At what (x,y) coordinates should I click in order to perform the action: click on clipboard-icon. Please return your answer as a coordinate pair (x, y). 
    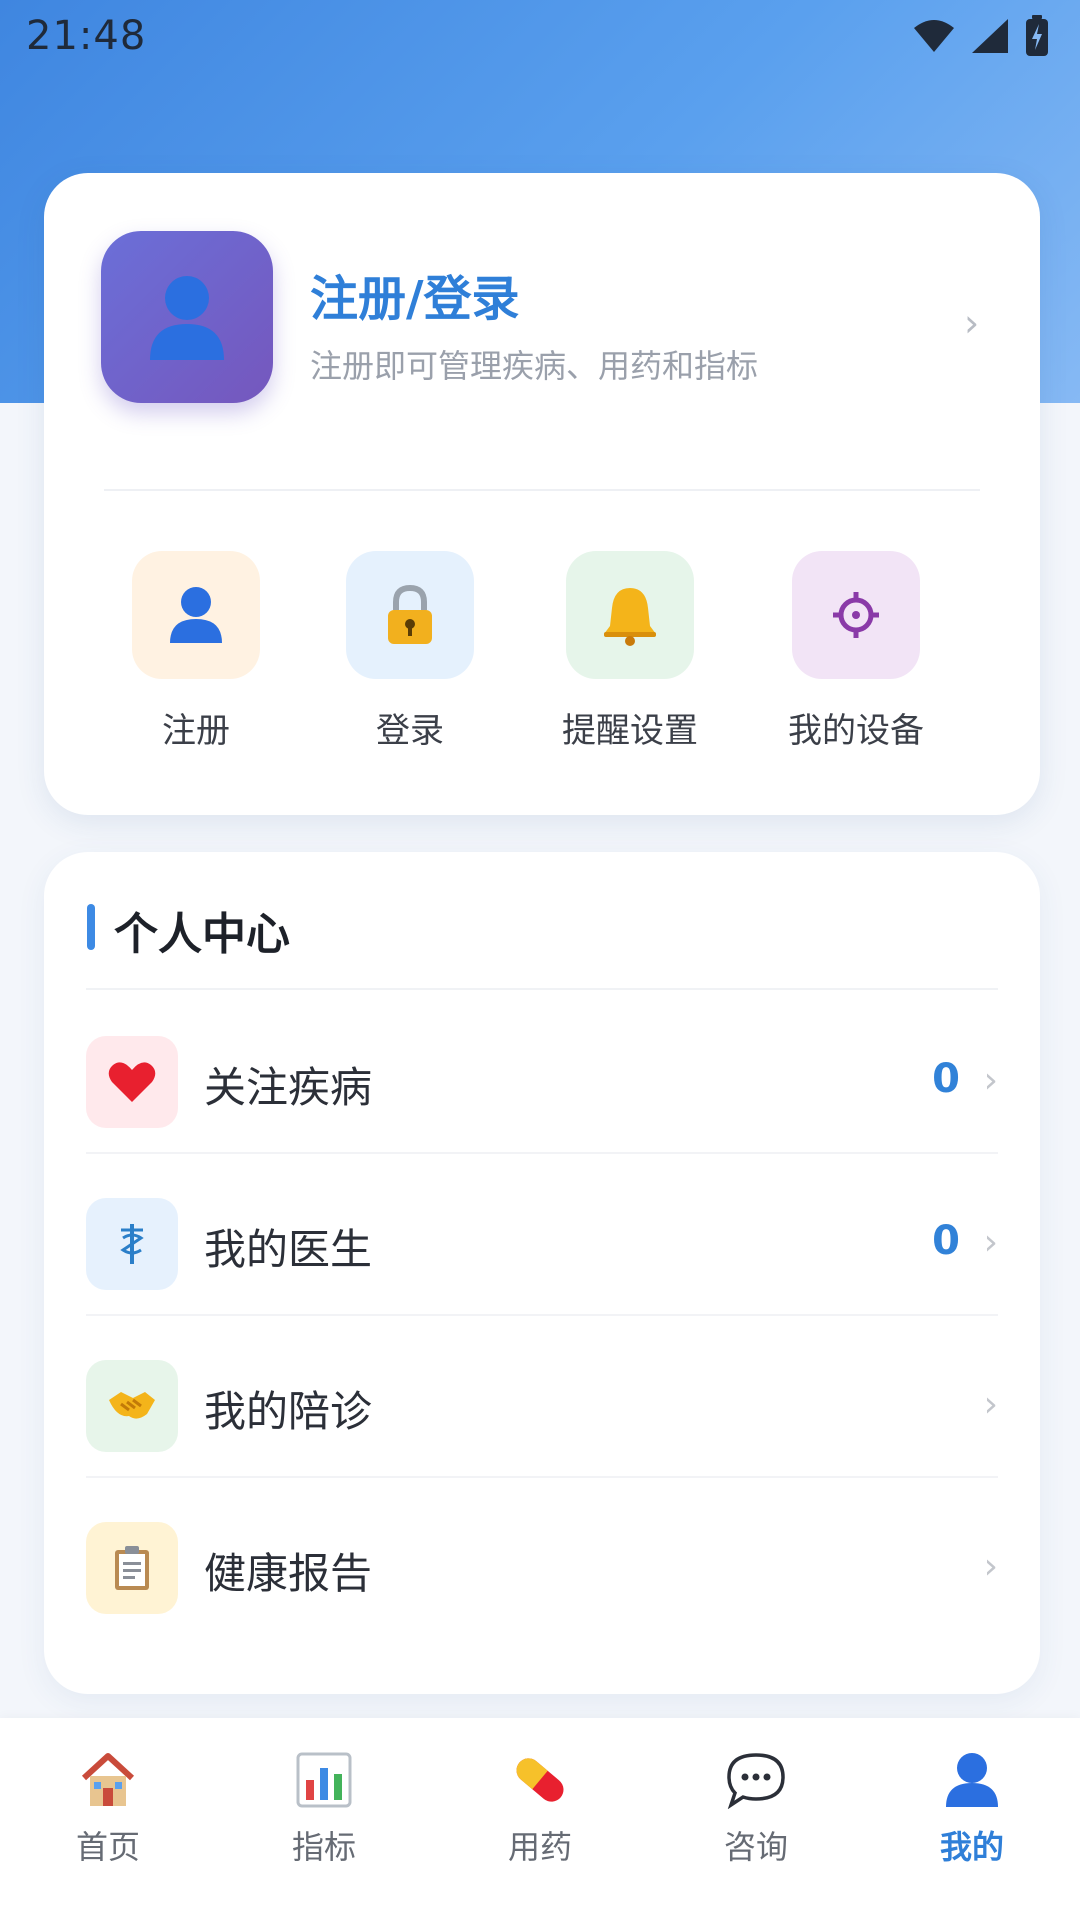
    Looking at the image, I should click on (132, 1568).